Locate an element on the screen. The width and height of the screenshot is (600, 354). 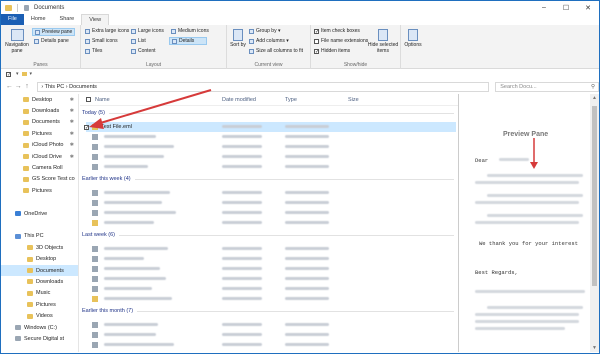
navigation-pane-icon is located at coordinates (17, 35).